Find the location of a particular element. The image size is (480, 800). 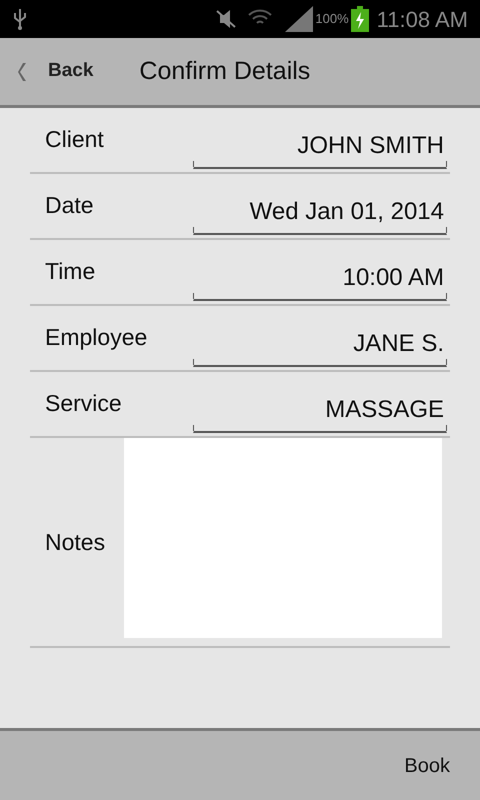

screen-title: Confirm Details is located at coordinates (224, 71).